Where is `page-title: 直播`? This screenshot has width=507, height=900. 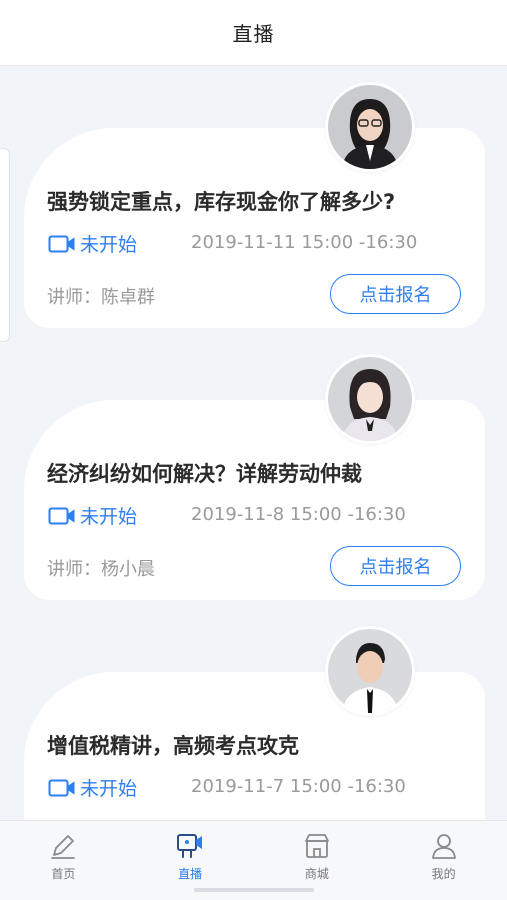
page-title: 直播 is located at coordinates (253, 34).